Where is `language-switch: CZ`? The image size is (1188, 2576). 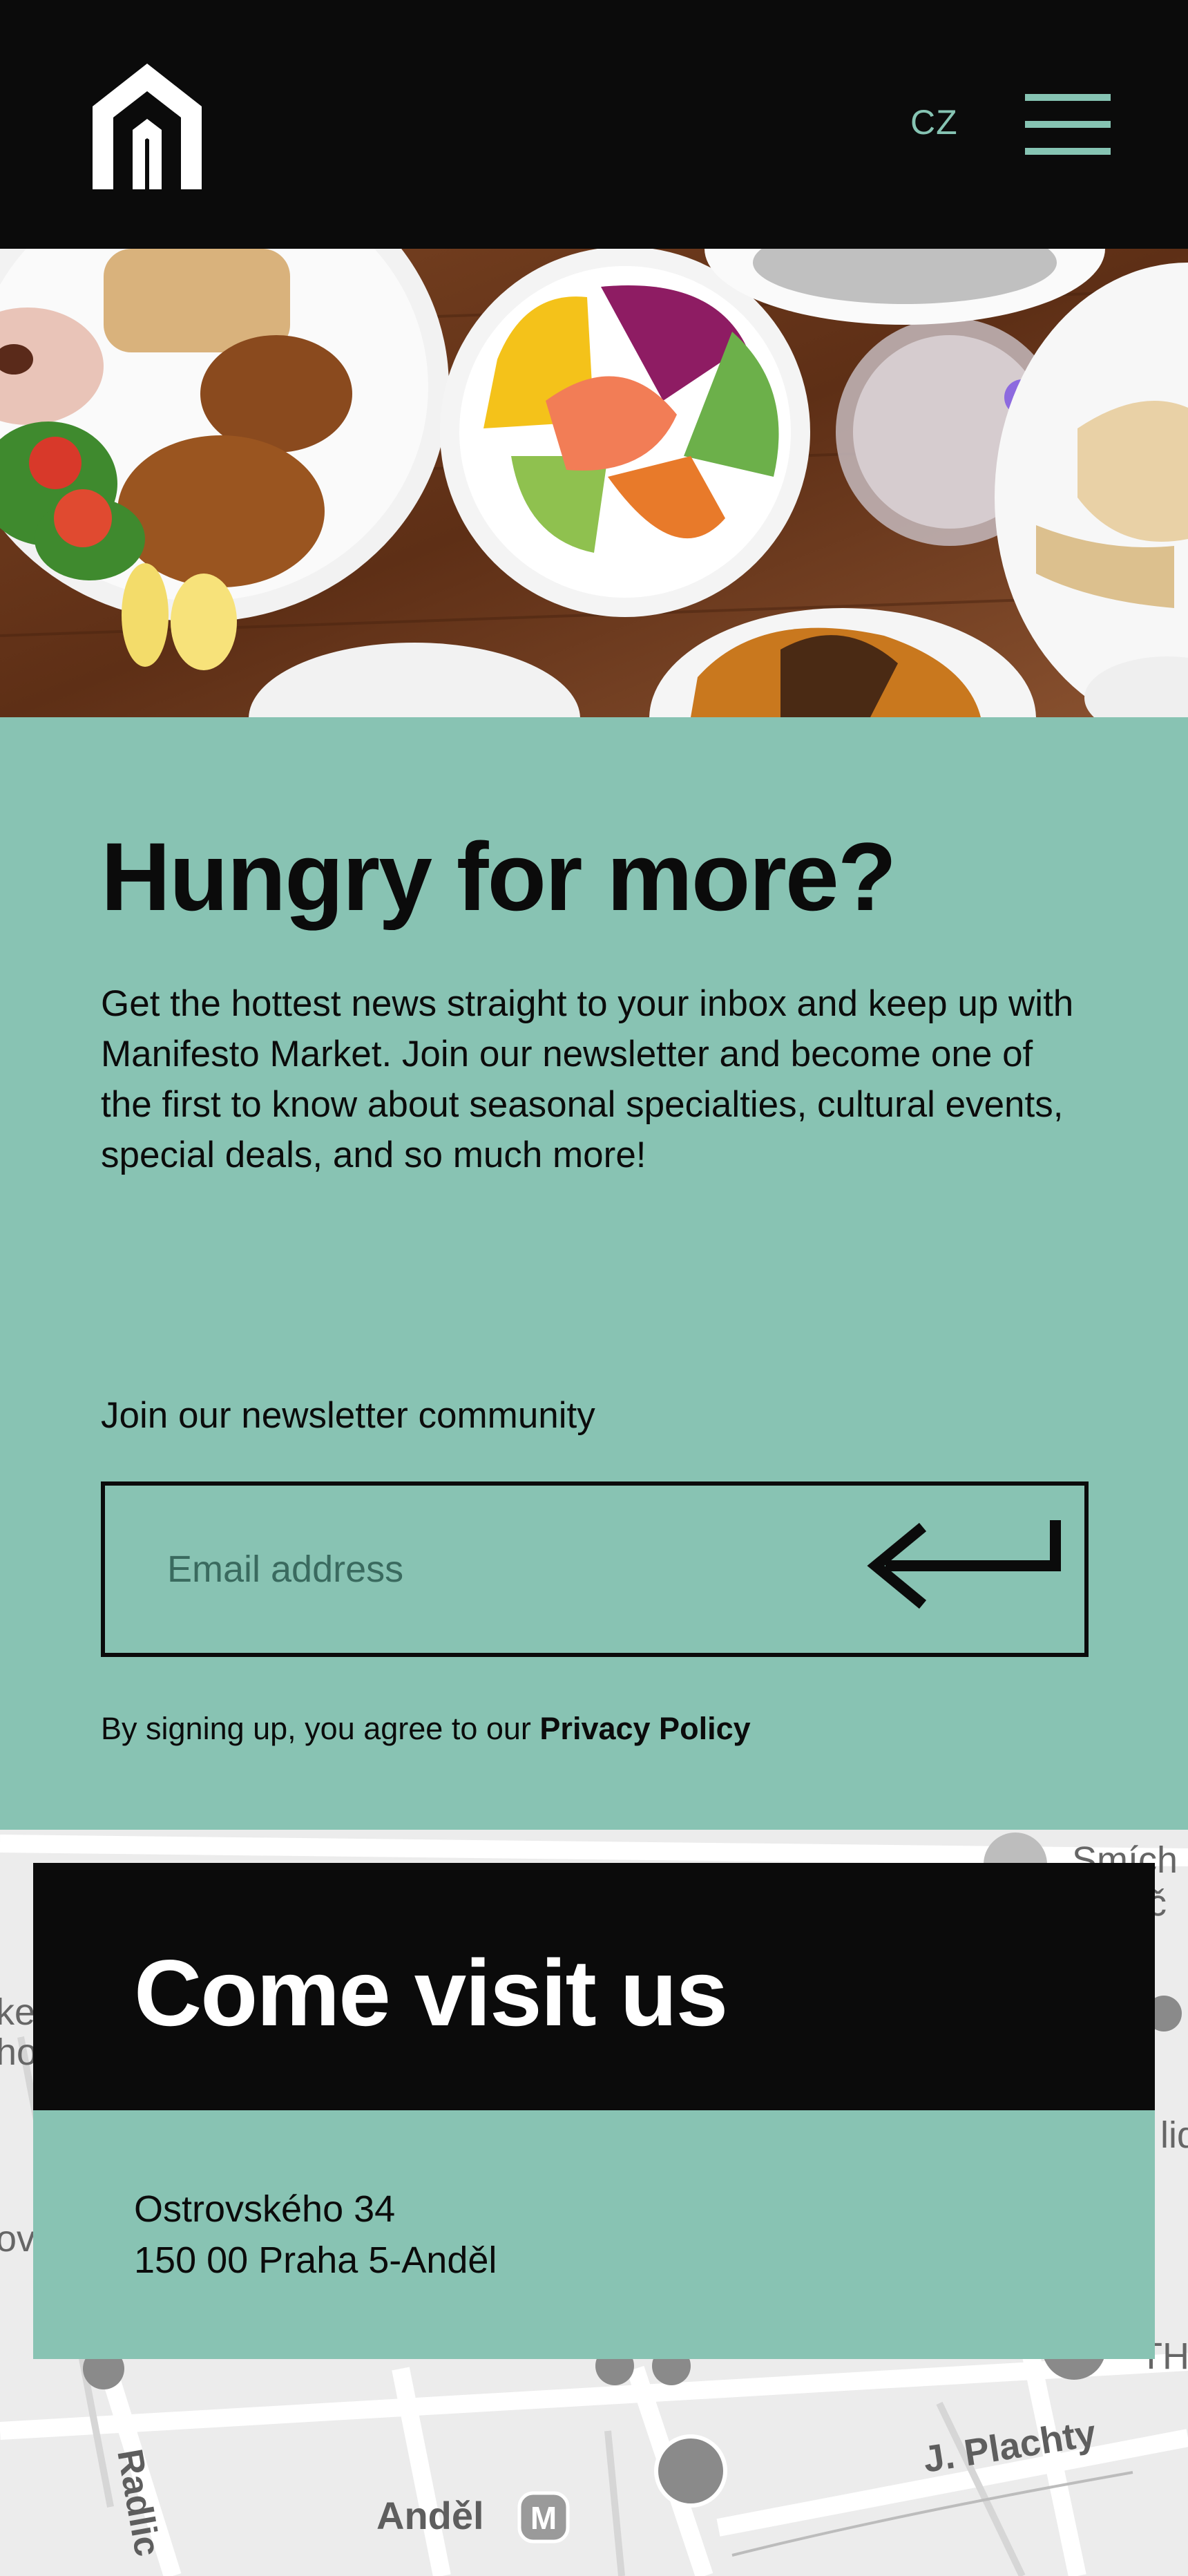 language-switch: CZ is located at coordinates (934, 122).